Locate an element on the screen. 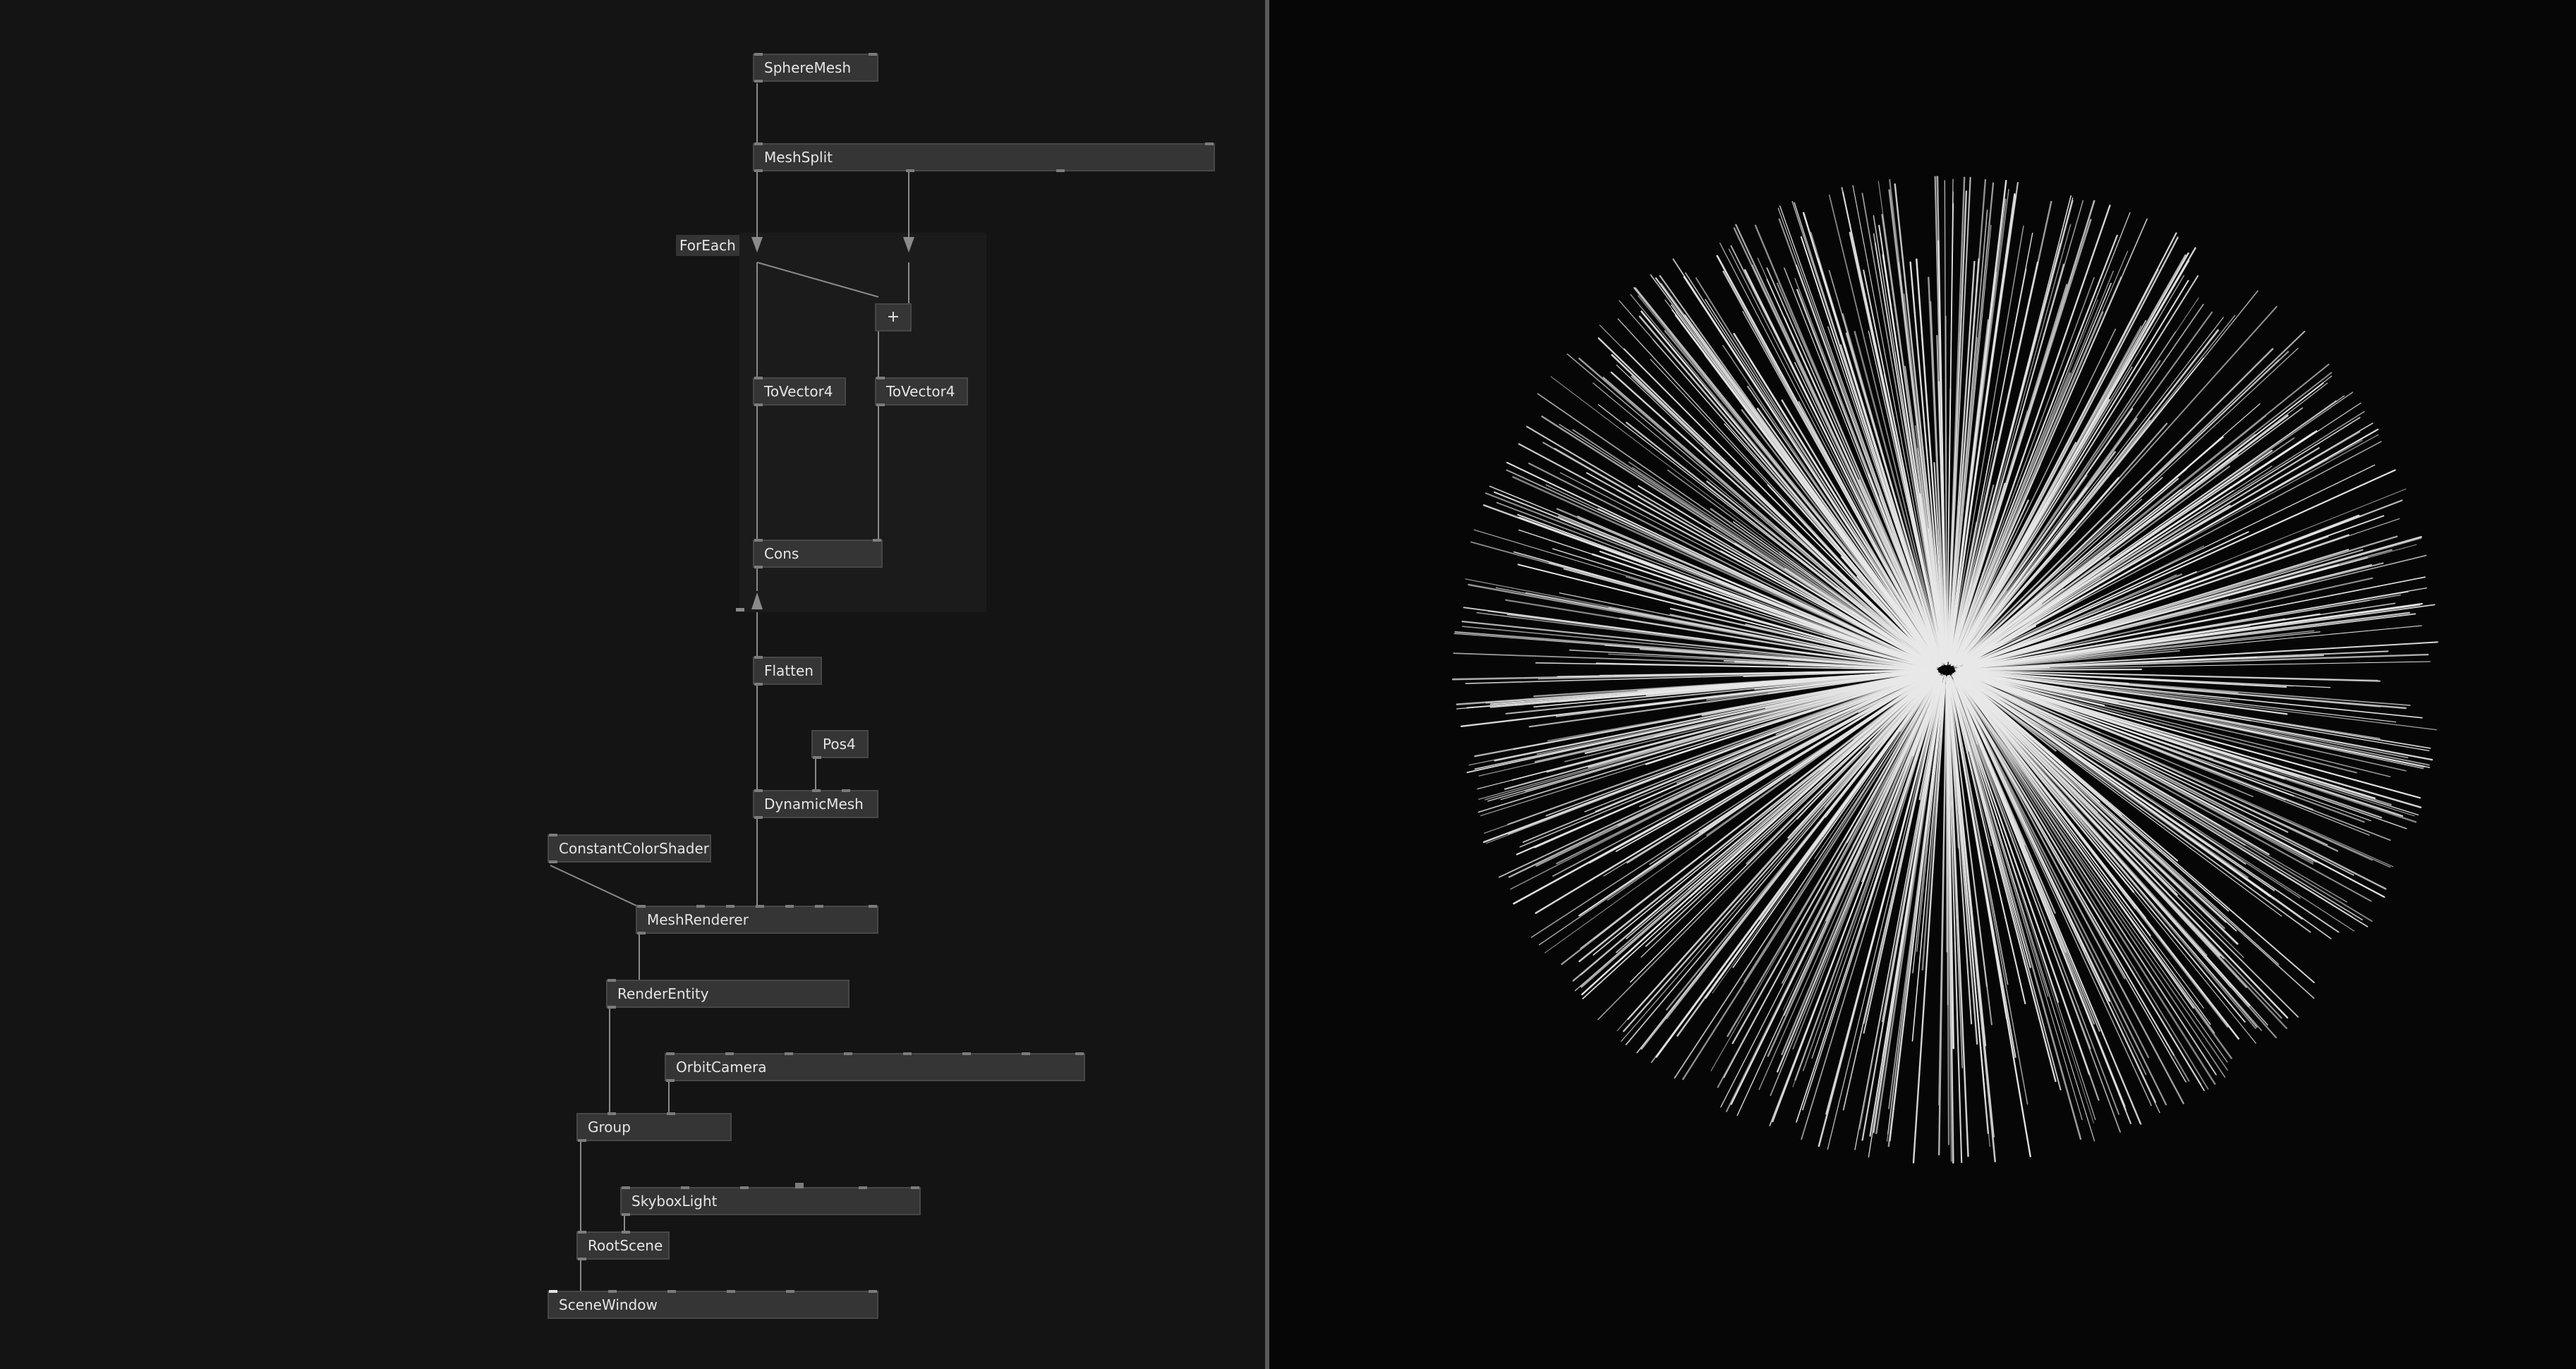 The height and width of the screenshot is (1369, 2576). tovector4-node-right: ToVector4 is located at coordinates (921, 392).